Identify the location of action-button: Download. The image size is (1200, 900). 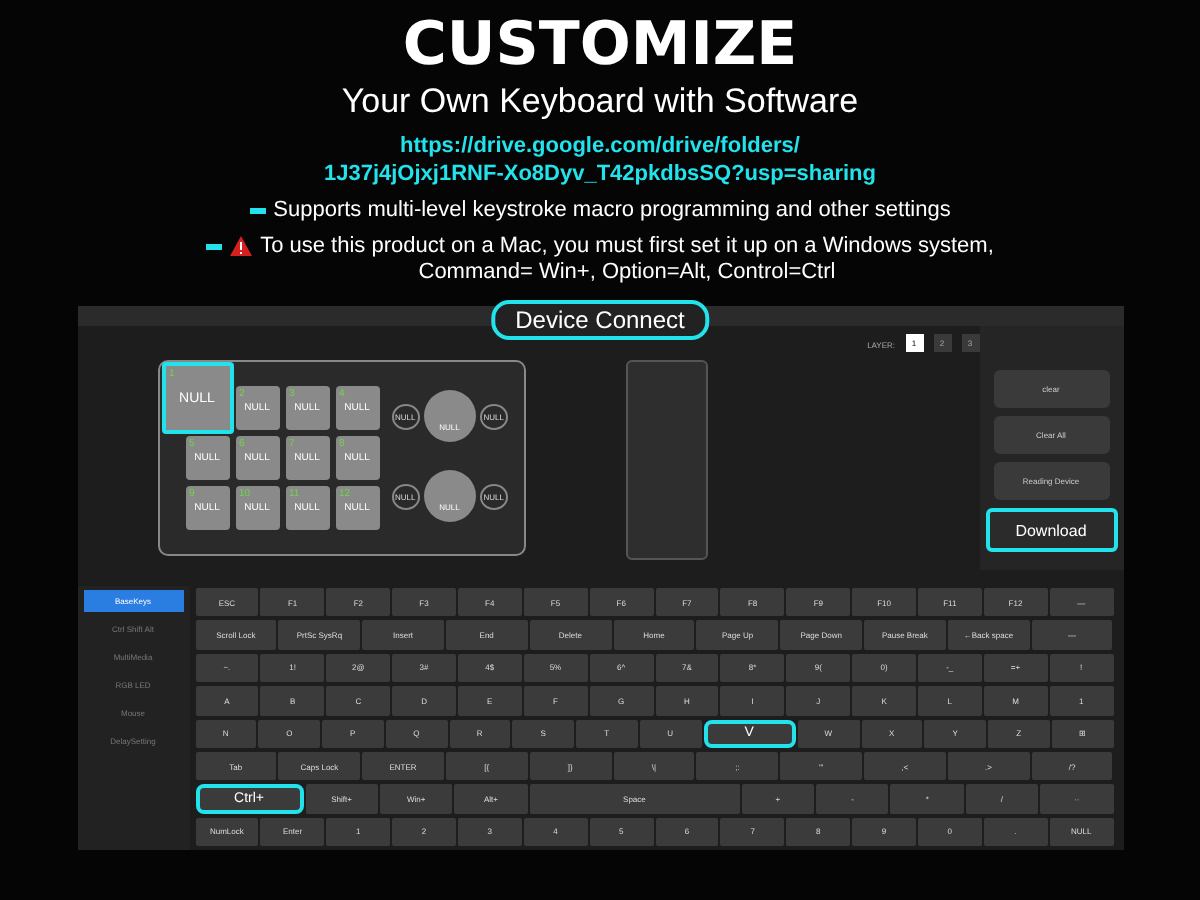
(1051, 530).